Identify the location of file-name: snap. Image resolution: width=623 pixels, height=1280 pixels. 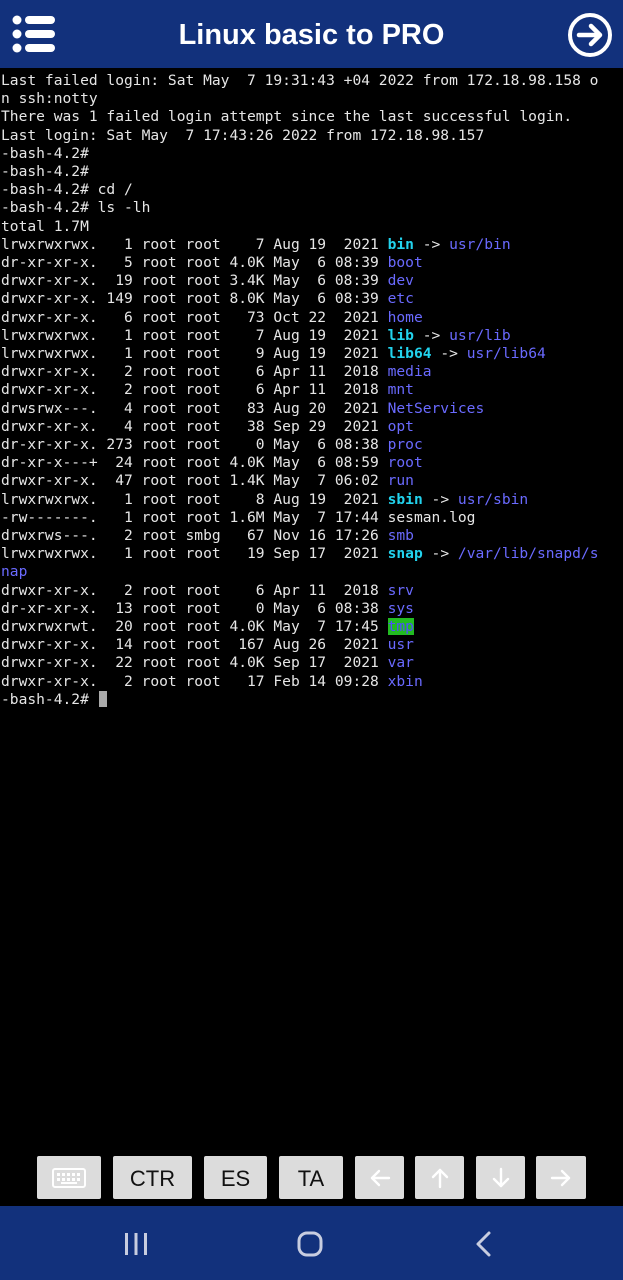
(405, 554).